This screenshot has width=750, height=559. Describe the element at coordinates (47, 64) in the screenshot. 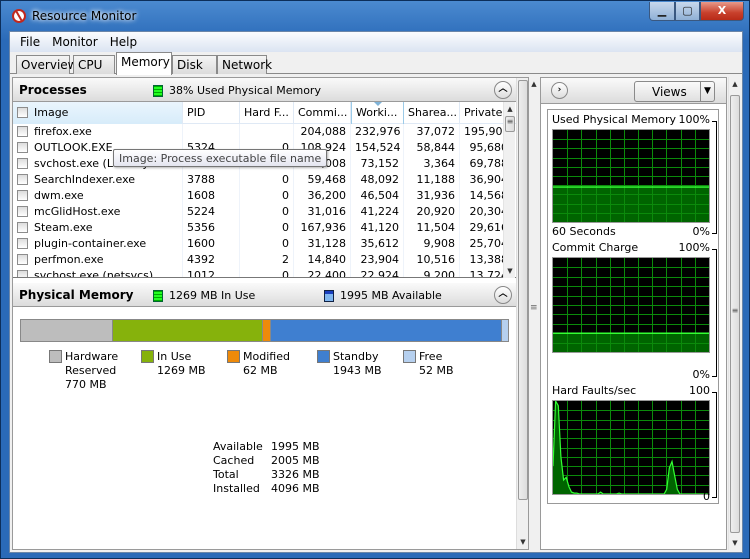

I see `tab-overview: Overview` at that location.